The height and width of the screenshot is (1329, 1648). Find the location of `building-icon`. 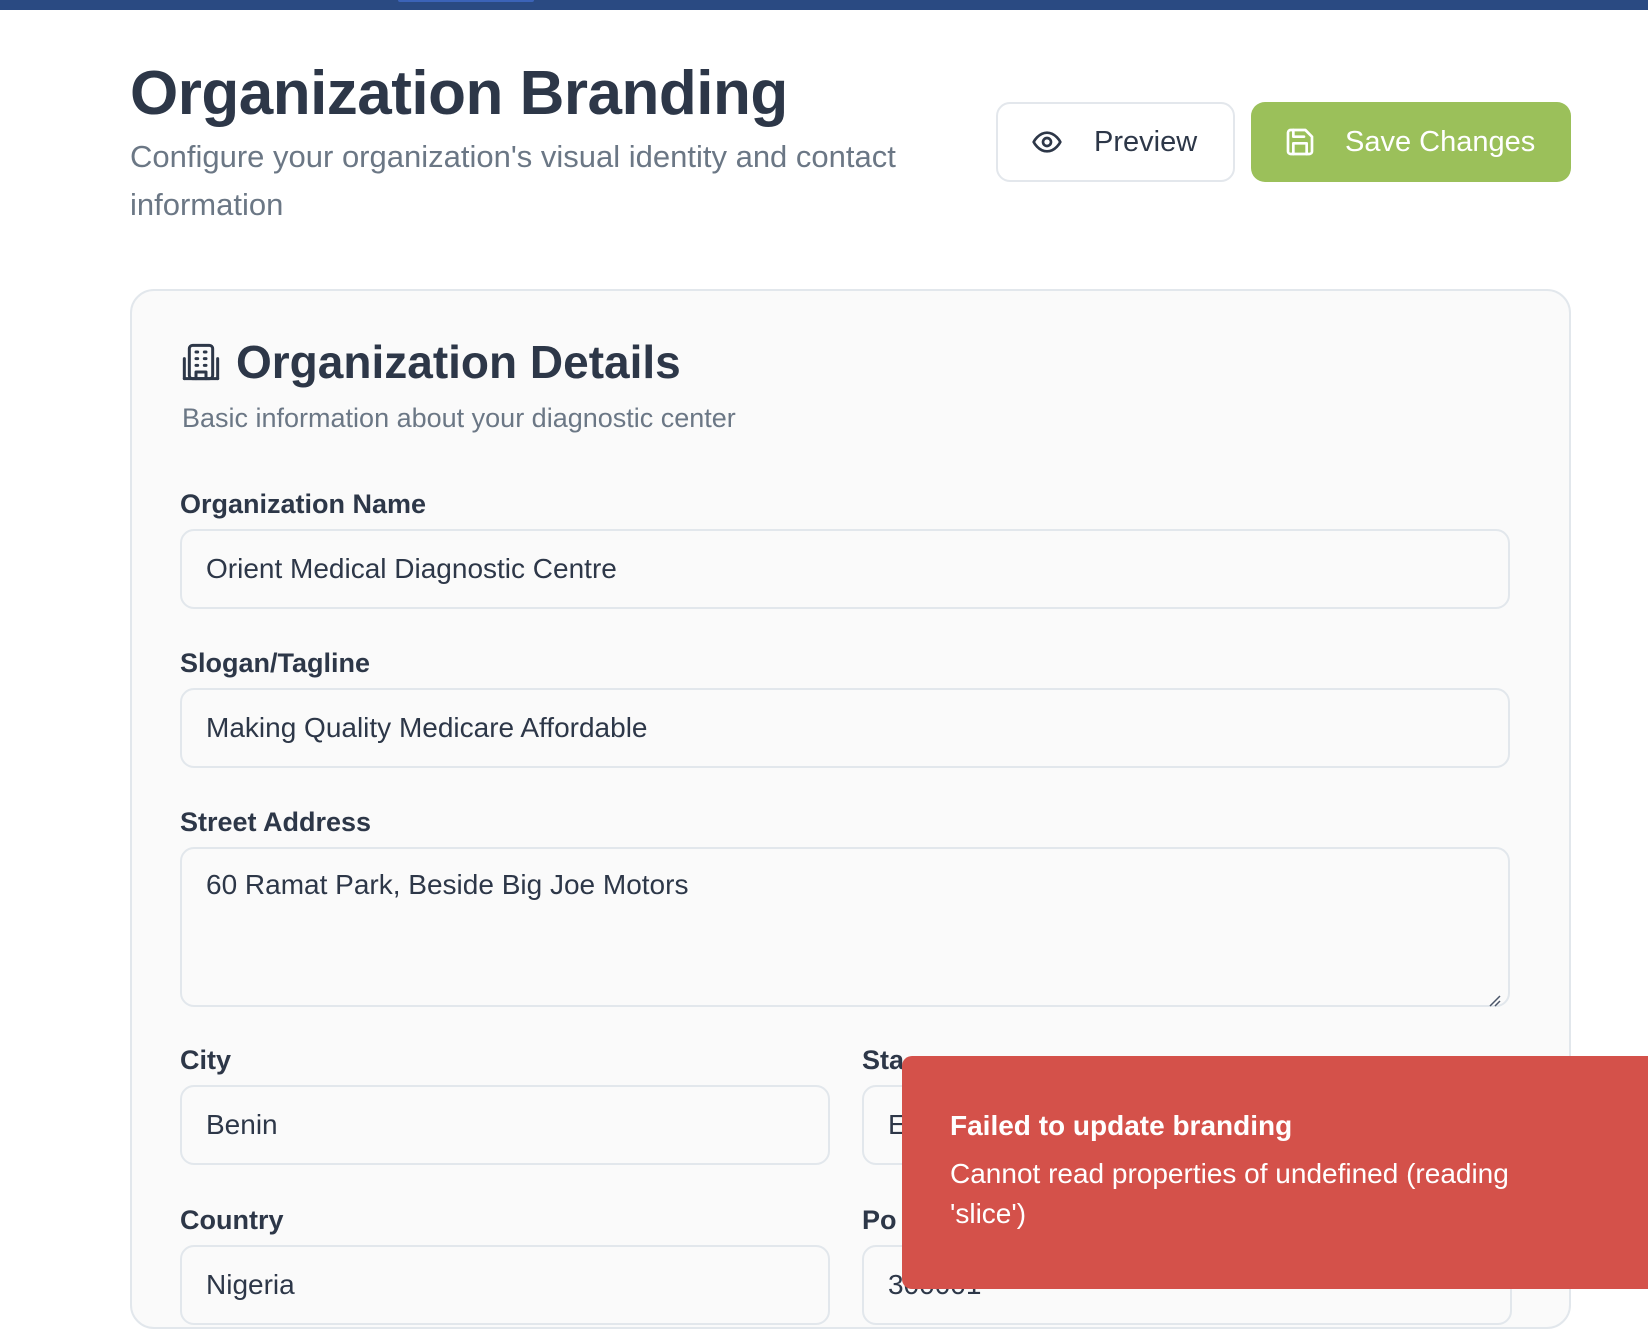

building-icon is located at coordinates (201, 362).